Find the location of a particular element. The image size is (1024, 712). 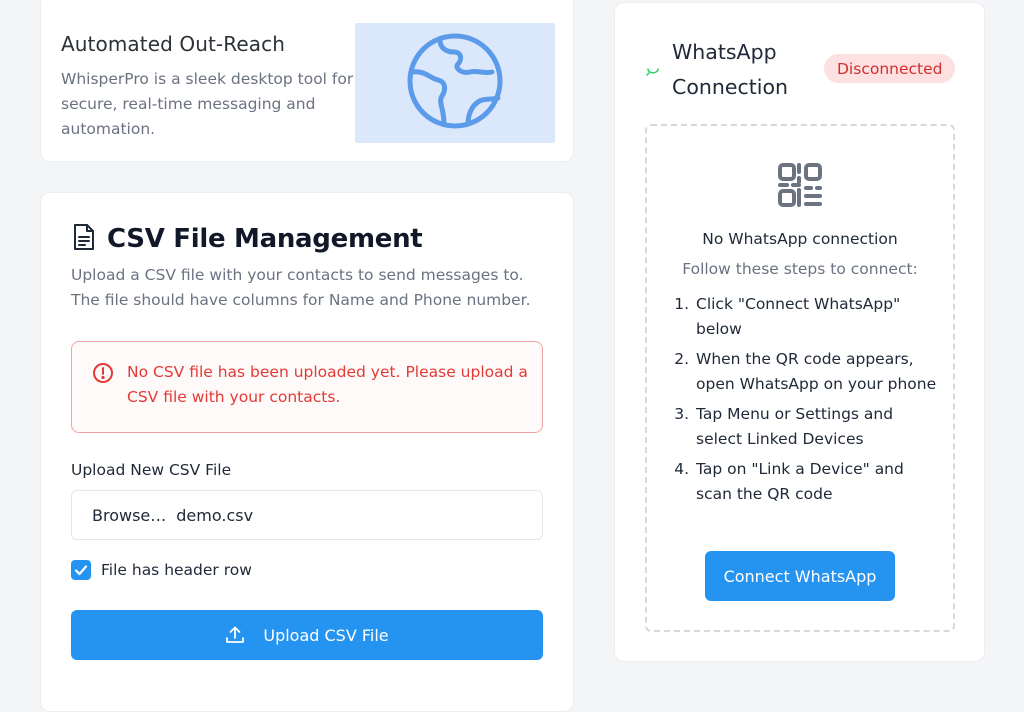

connect-whatsapp-button: Connect WhatsApp is located at coordinates (800, 576).